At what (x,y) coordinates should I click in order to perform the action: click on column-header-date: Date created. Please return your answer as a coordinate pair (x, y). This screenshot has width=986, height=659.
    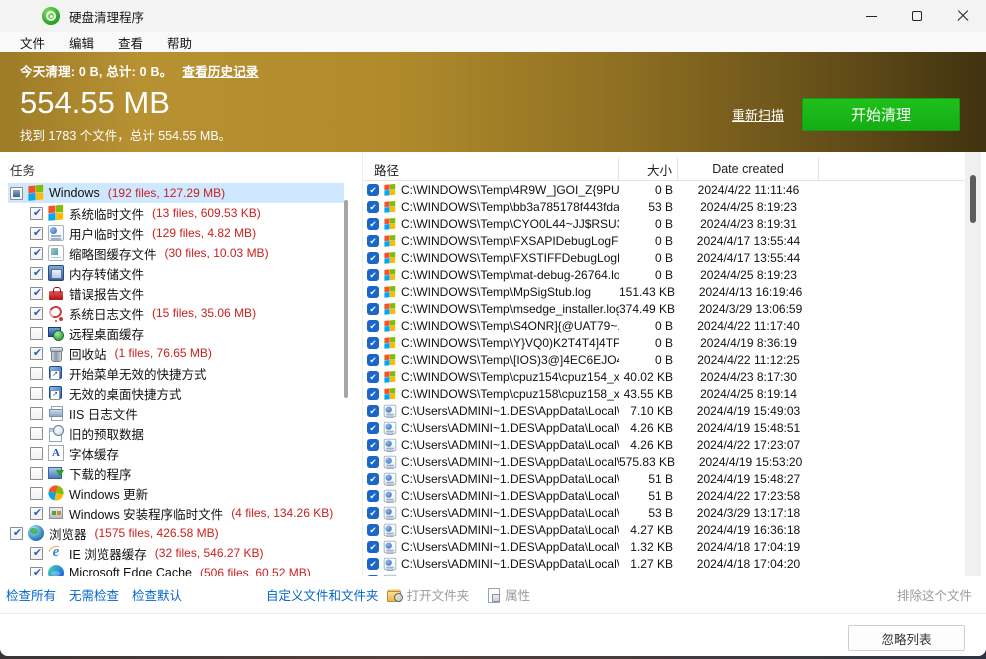
    Looking at the image, I should click on (748, 169).